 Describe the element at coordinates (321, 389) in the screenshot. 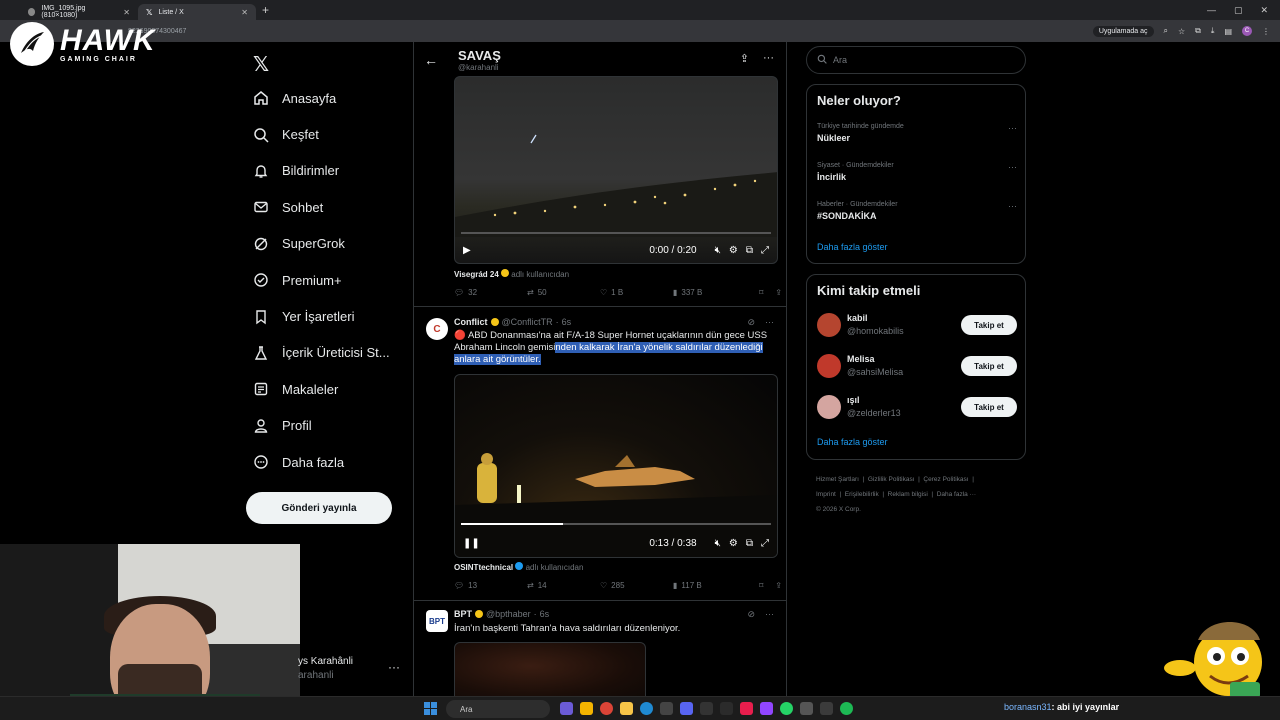

I see `sidebar-item-articles: Makaleler` at that location.